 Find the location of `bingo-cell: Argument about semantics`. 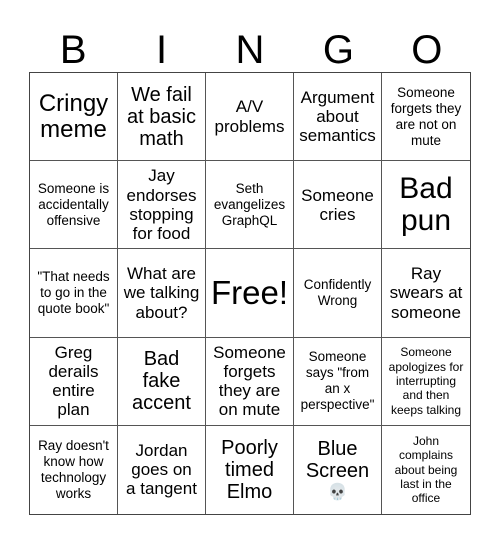

bingo-cell: Argument about semantics is located at coordinates (338, 117).